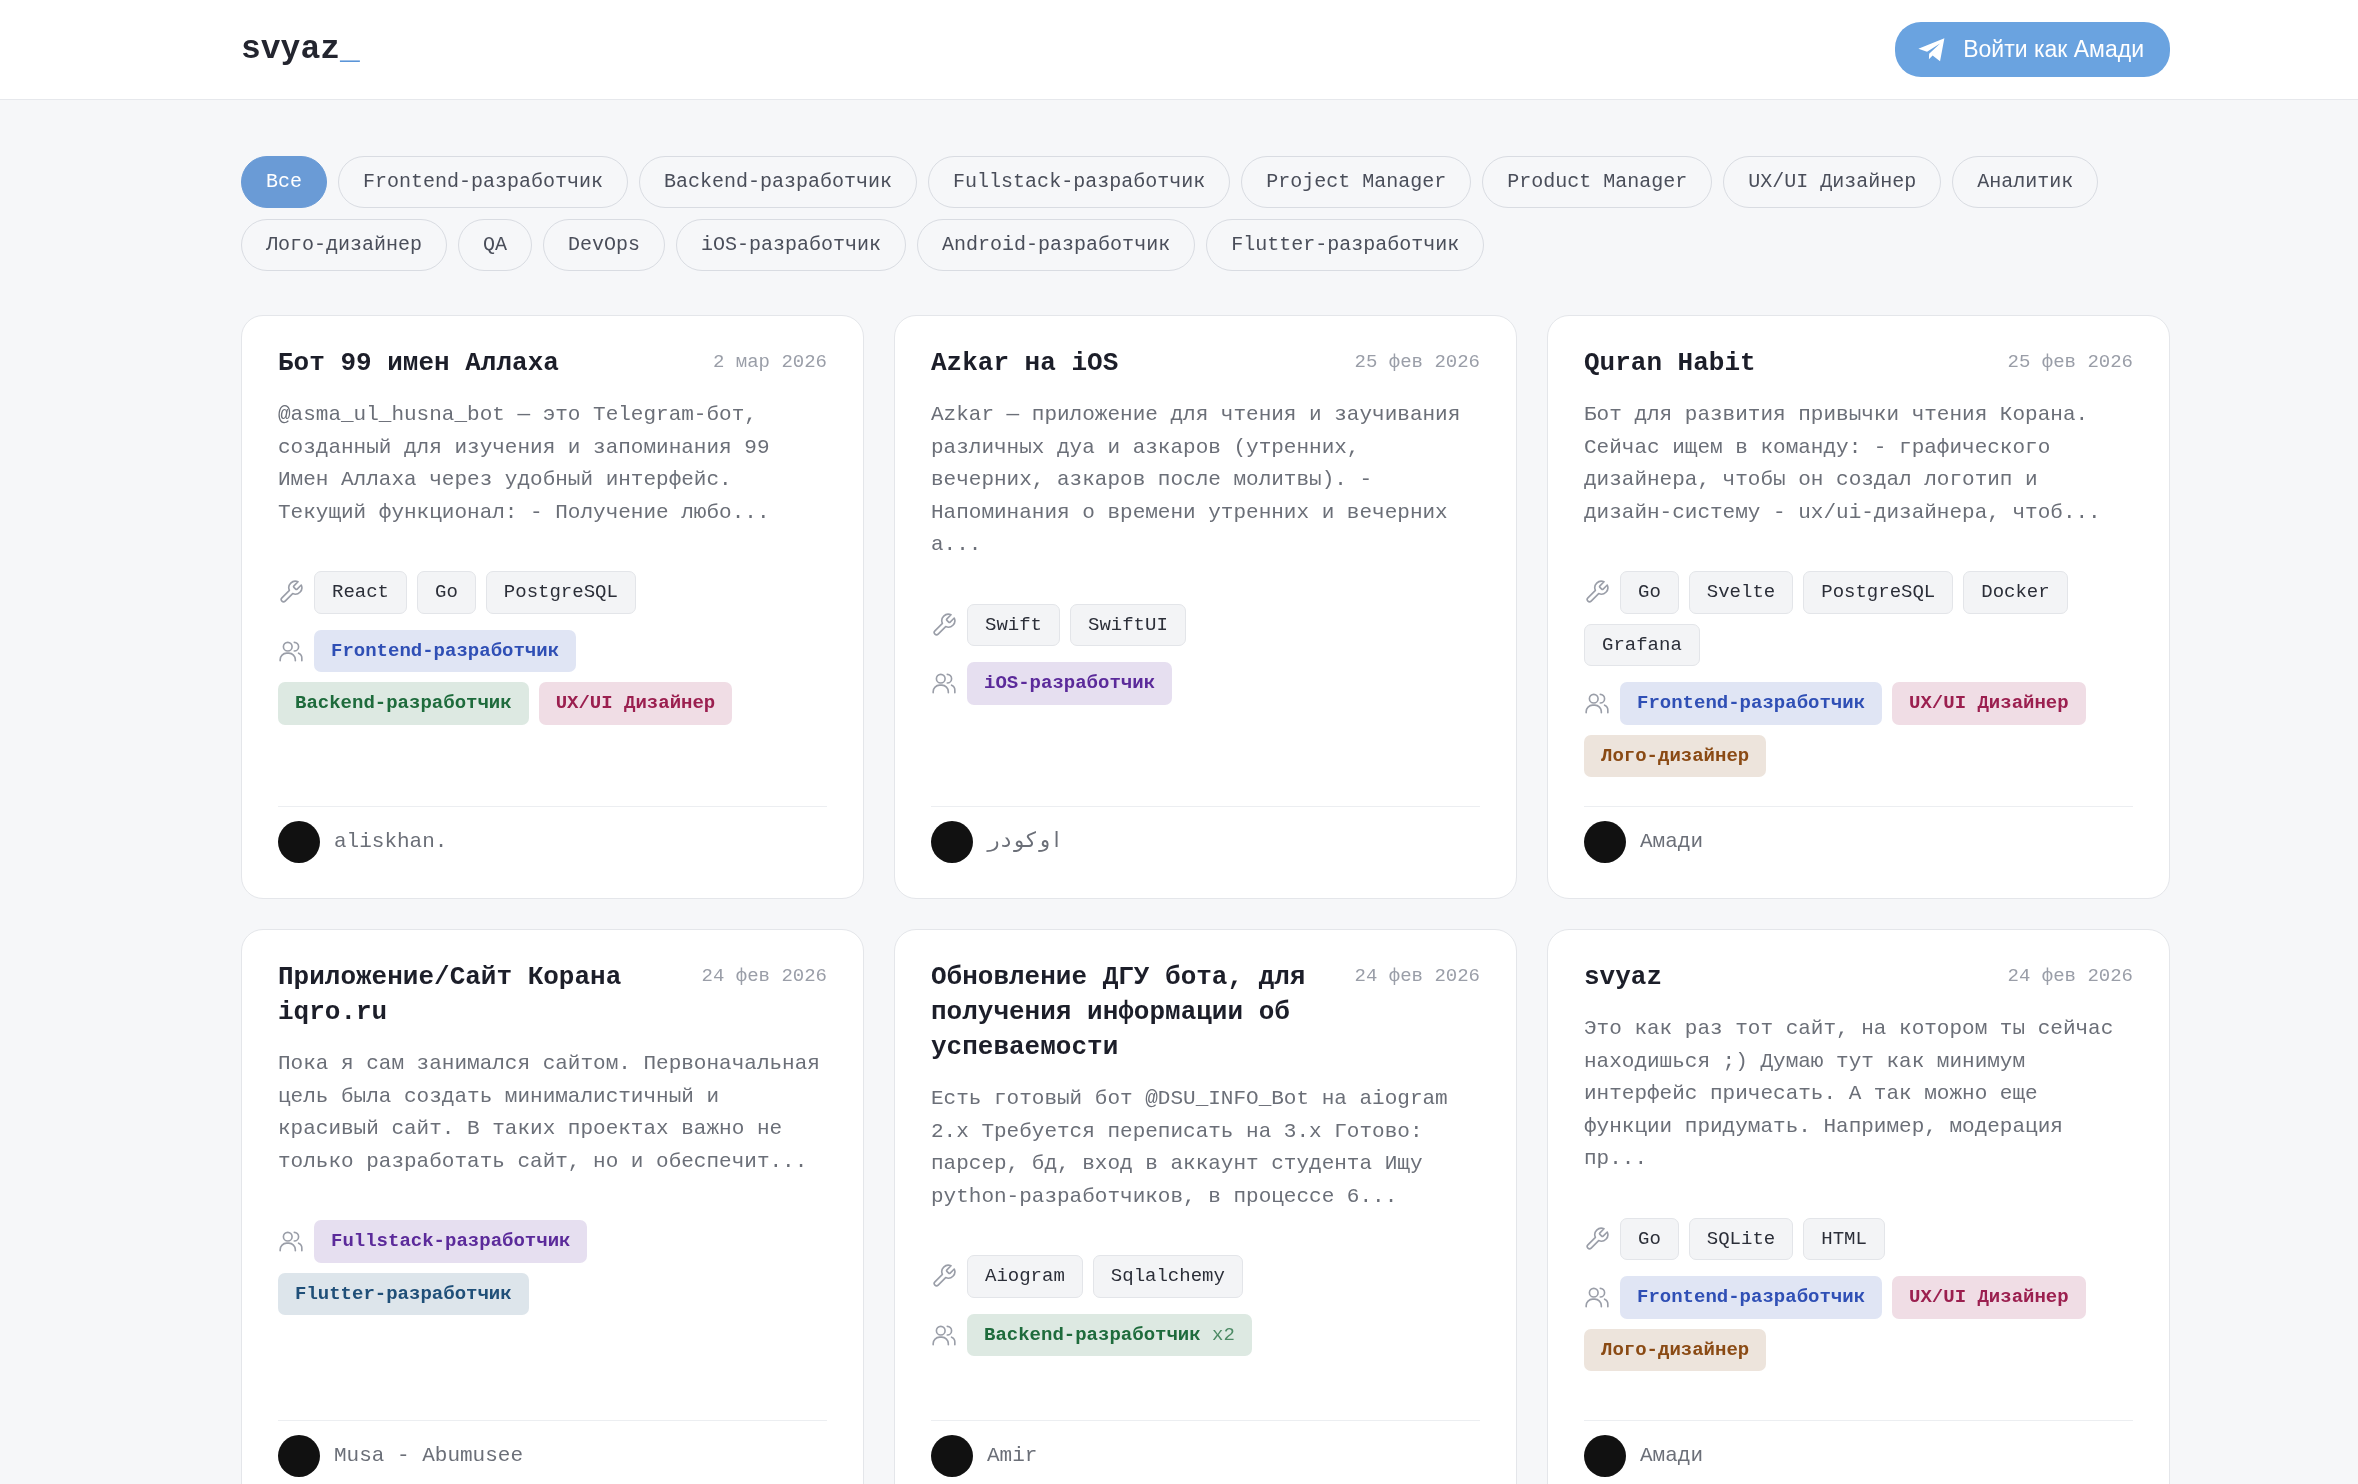  I want to click on project-title: Azkar на iOS, so click(1025, 363).